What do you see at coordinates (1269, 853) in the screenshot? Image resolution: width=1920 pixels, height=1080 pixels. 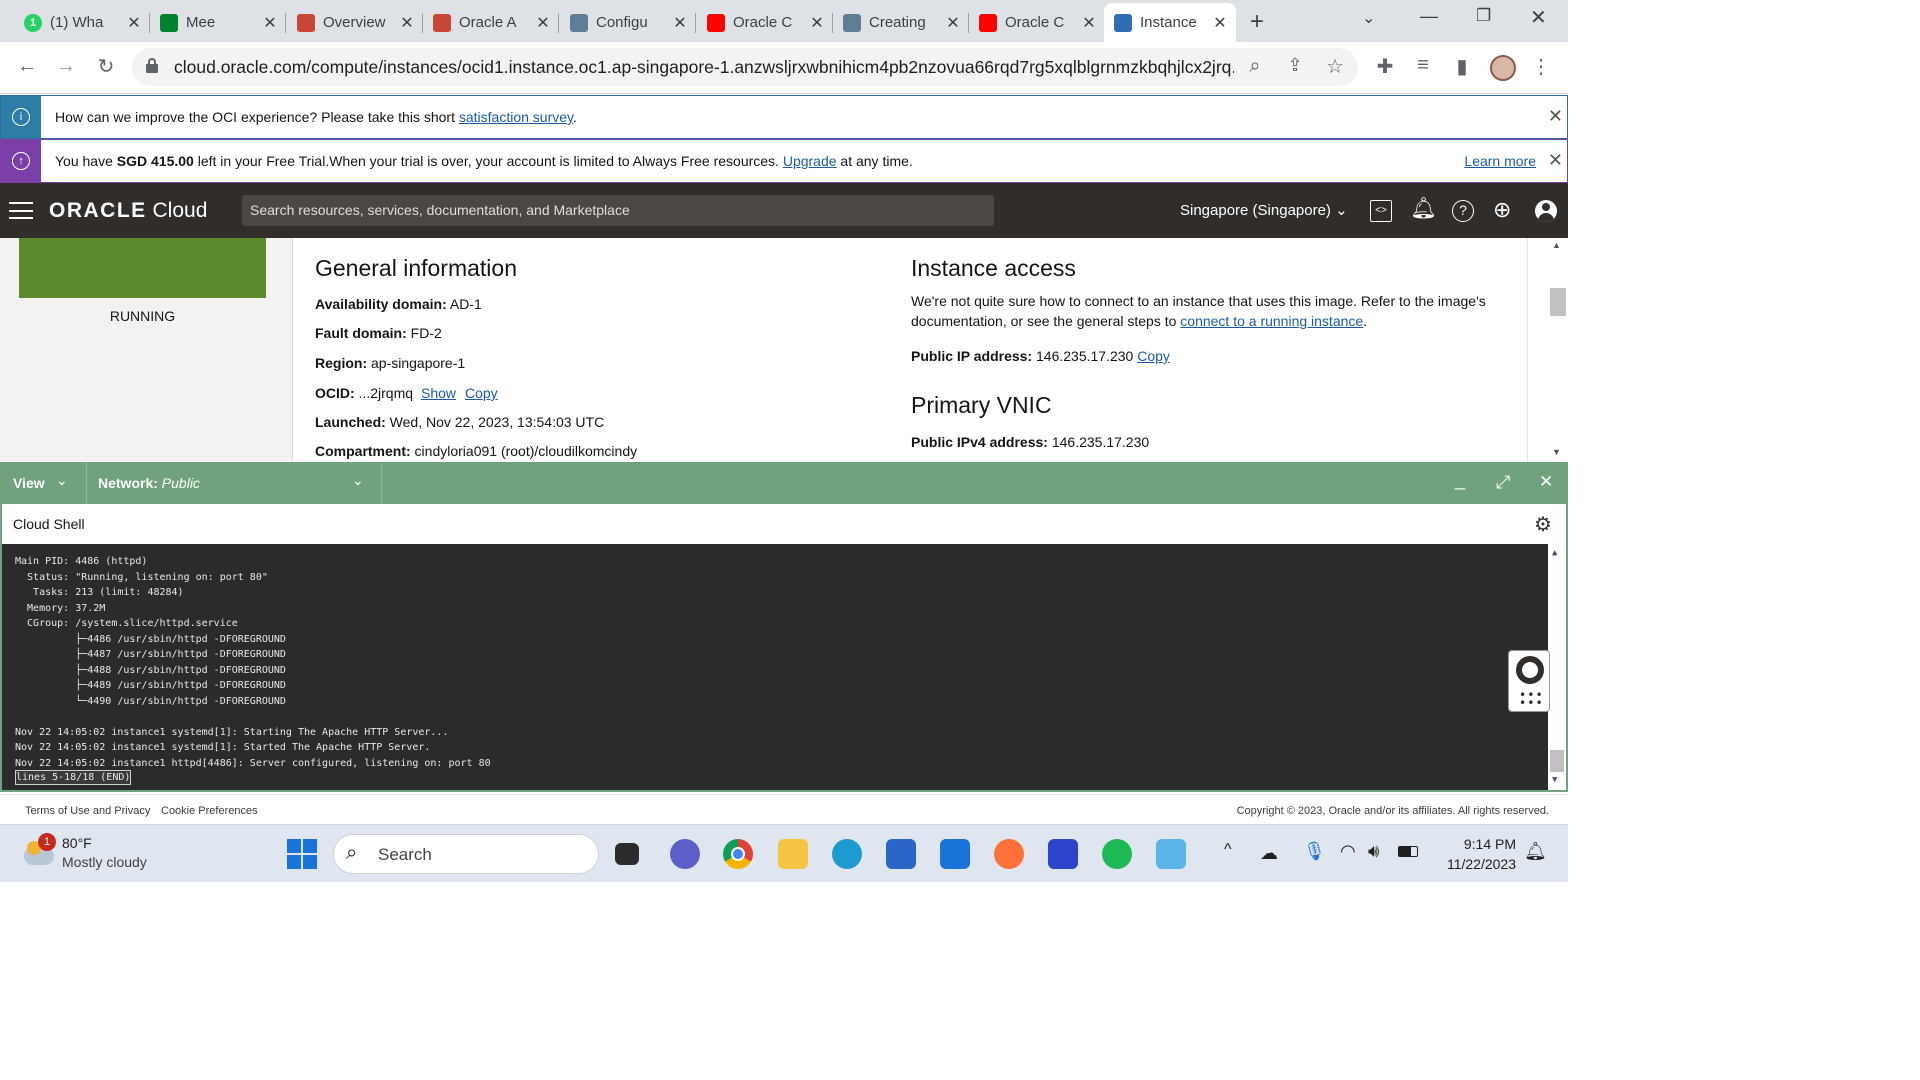 I see `onedrive-cloud-icon: ☁` at bounding box center [1269, 853].